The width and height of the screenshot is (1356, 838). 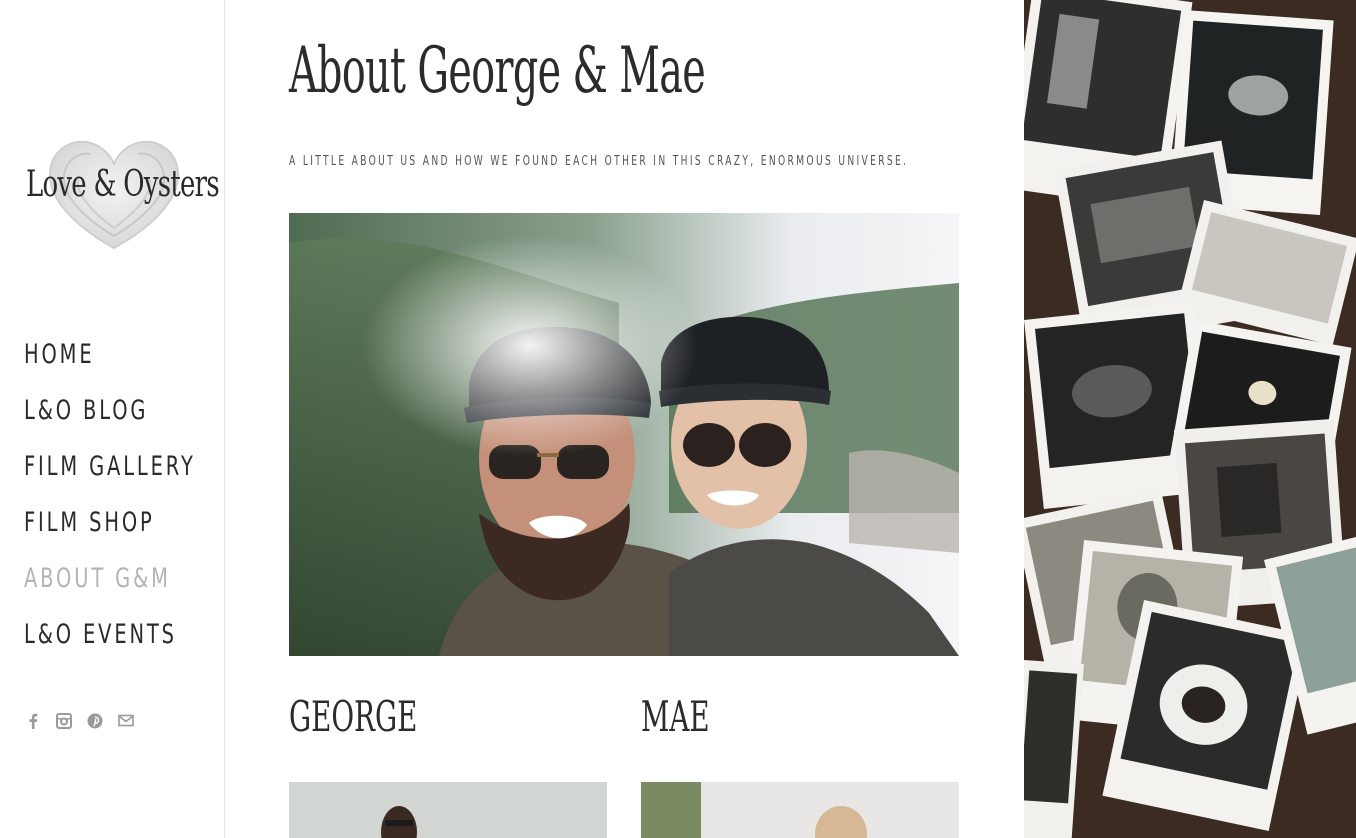 What do you see at coordinates (110, 358) in the screenshot?
I see `nav-item-home: HOME` at bounding box center [110, 358].